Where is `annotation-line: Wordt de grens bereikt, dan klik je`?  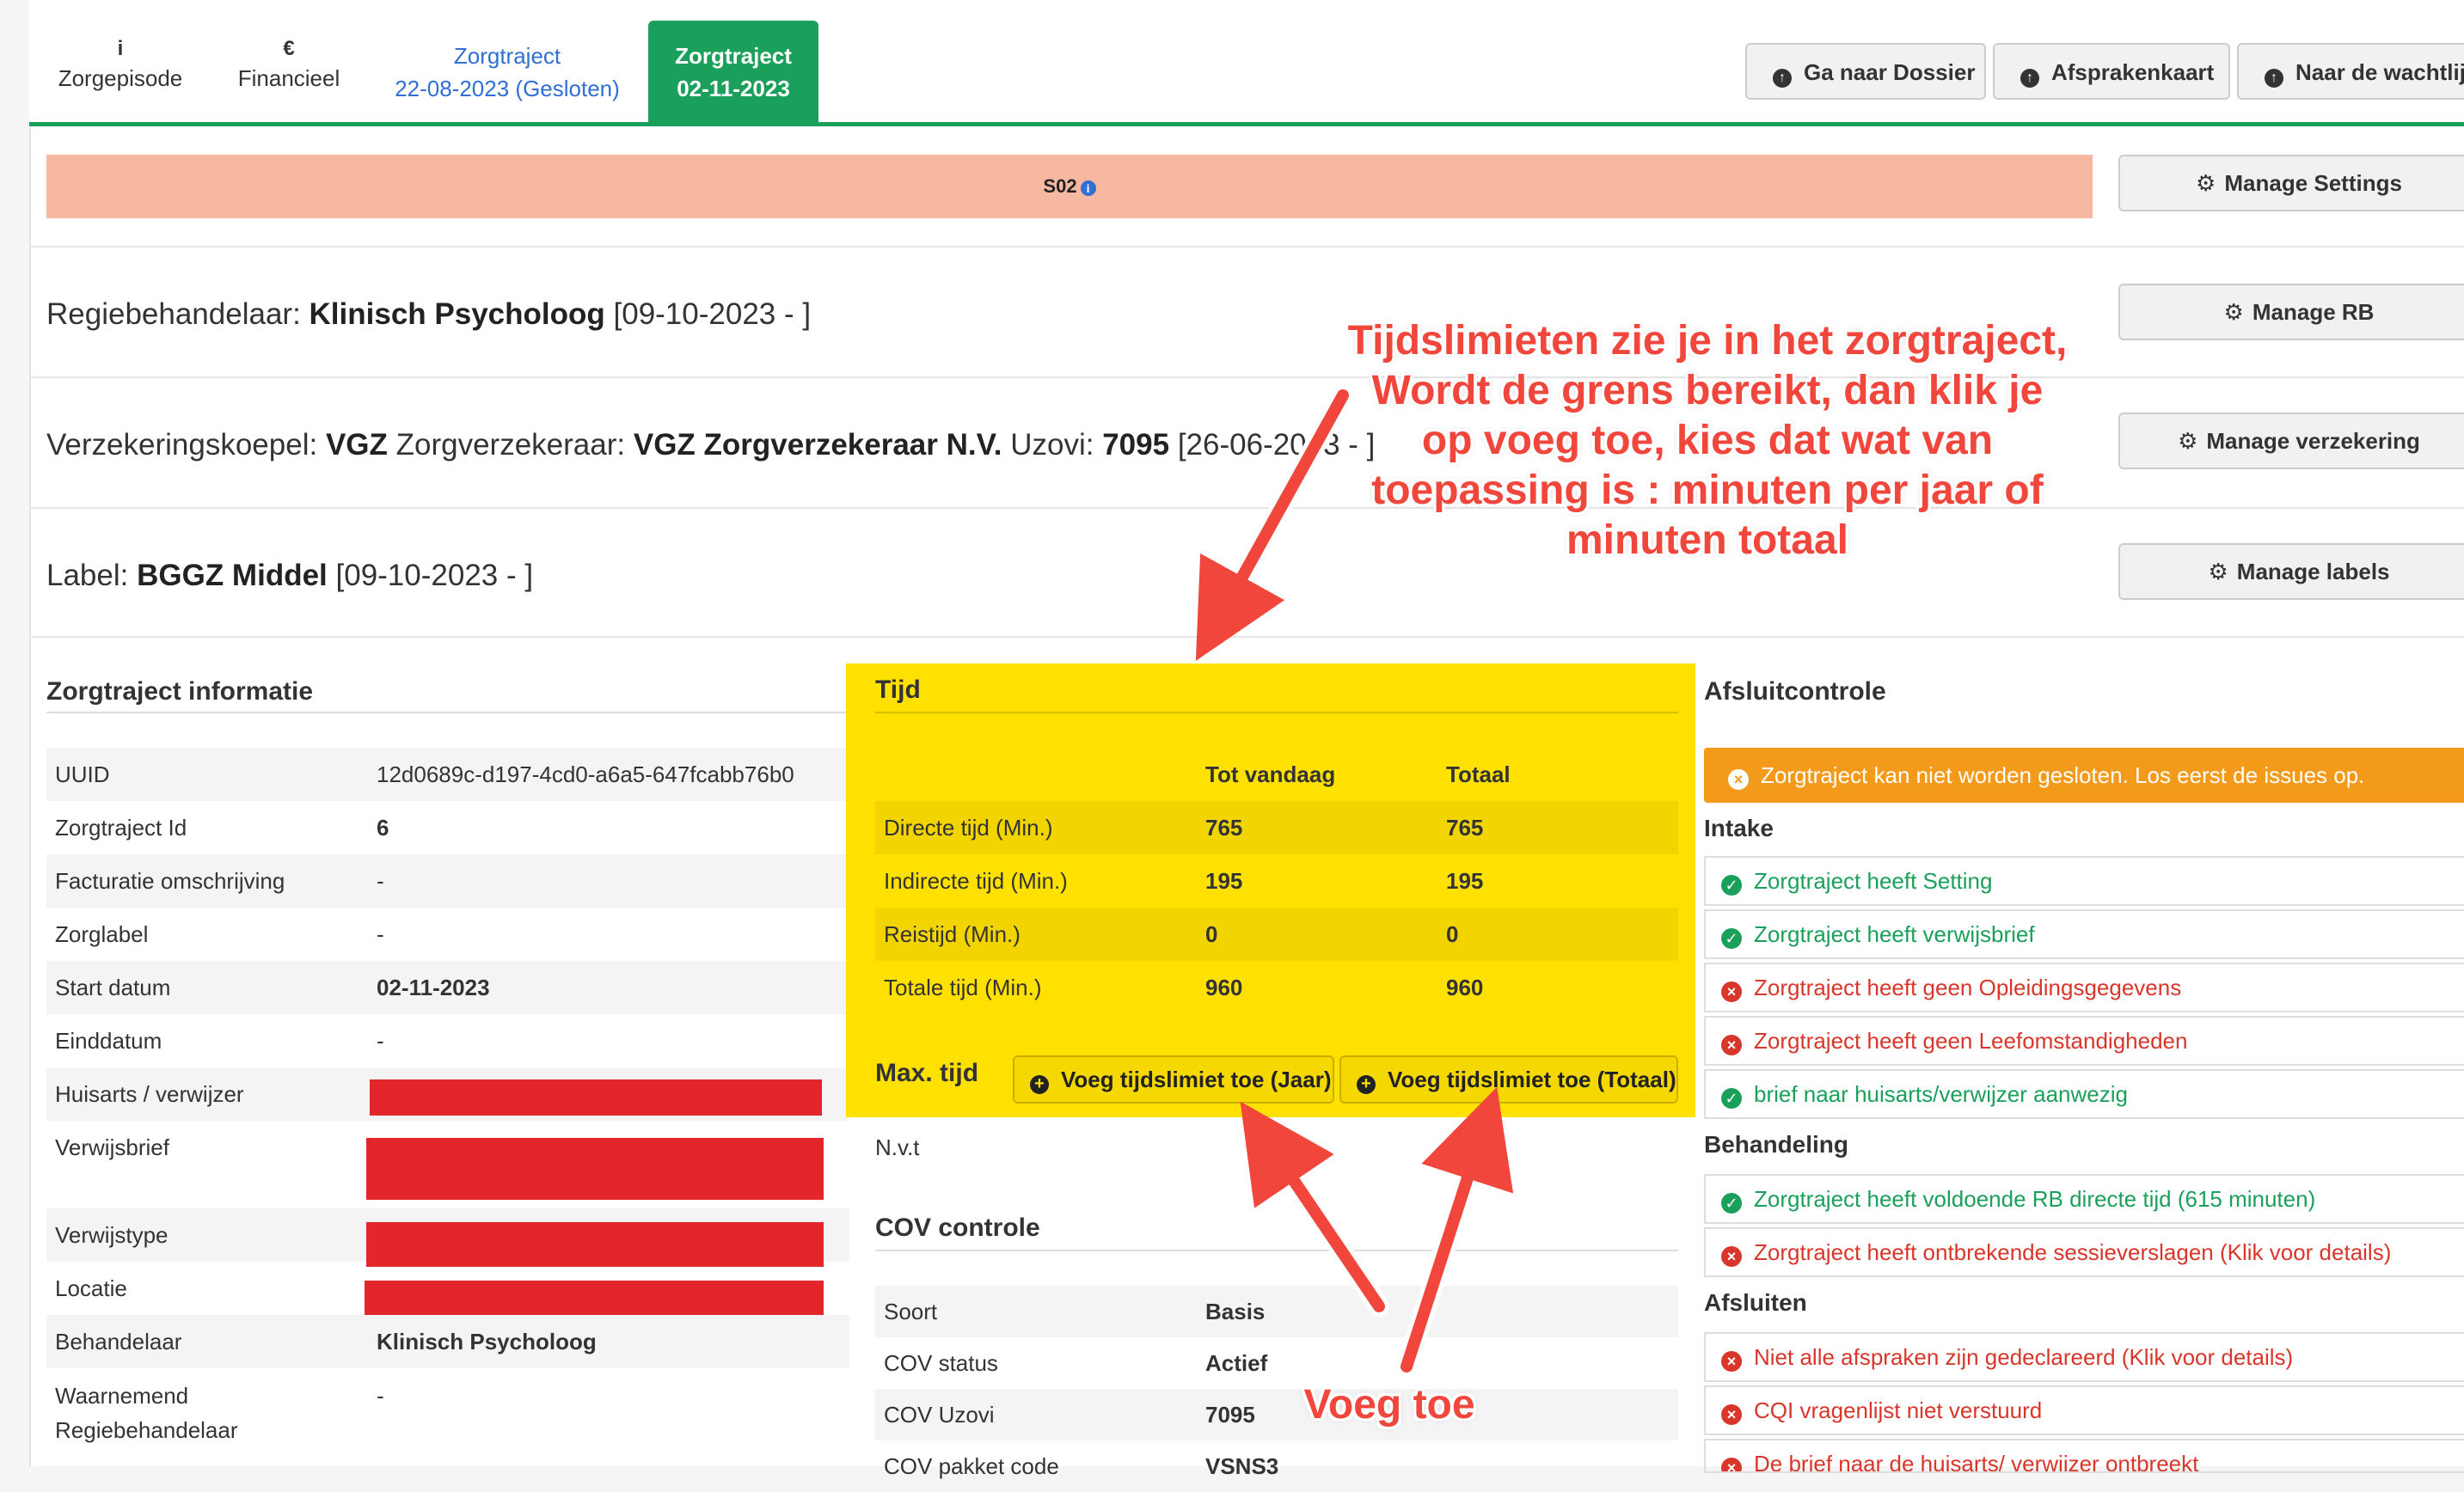
annotation-line: Wordt de grens bereikt, dan klik je is located at coordinates (1707, 390).